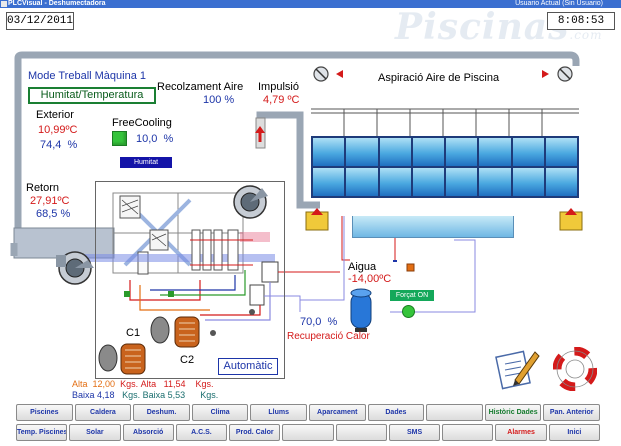 The width and height of the screenshot is (621, 446). I want to click on freecooling-indicator, so click(119, 138).